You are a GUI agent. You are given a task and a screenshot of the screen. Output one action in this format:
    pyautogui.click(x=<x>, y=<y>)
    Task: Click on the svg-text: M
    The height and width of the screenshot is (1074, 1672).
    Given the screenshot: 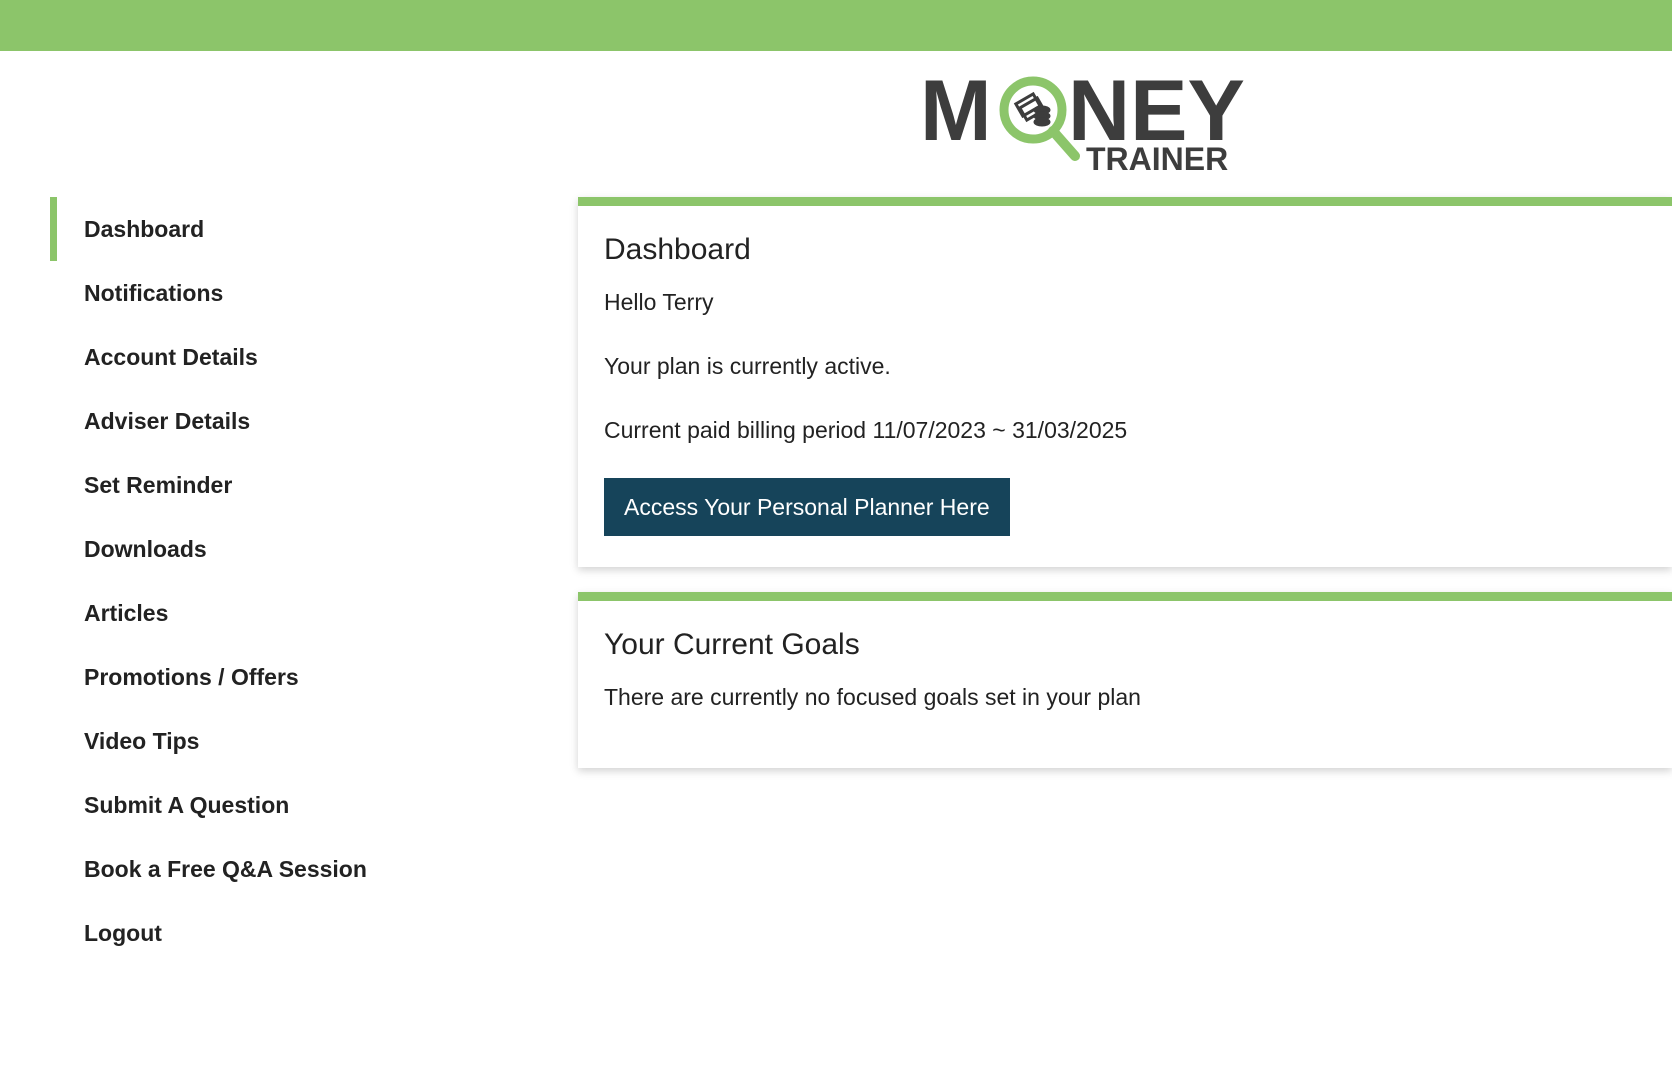 What is the action you would take?
    pyautogui.click(x=956, y=113)
    